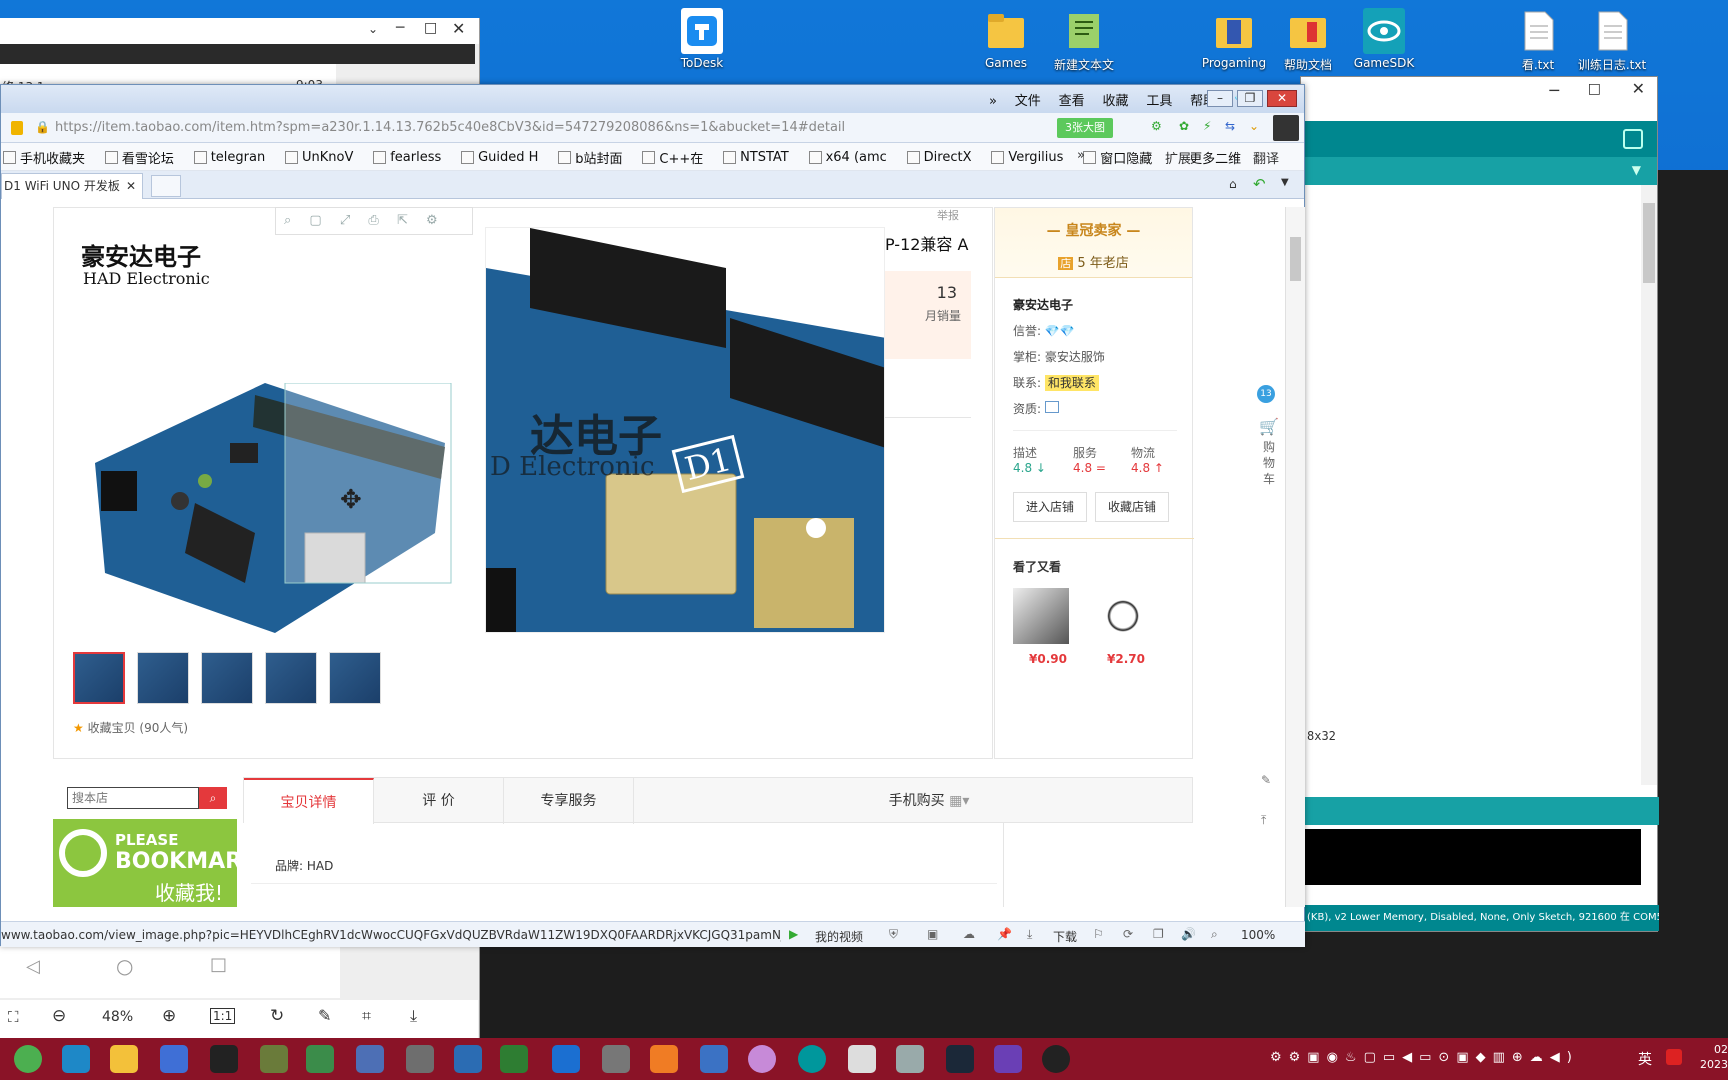 The width and height of the screenshot is (1728, 1080). What do you see at coordinates (76, 1059) in the screenshot?
I see `edge-icon` at bounding box center [76, 1059].